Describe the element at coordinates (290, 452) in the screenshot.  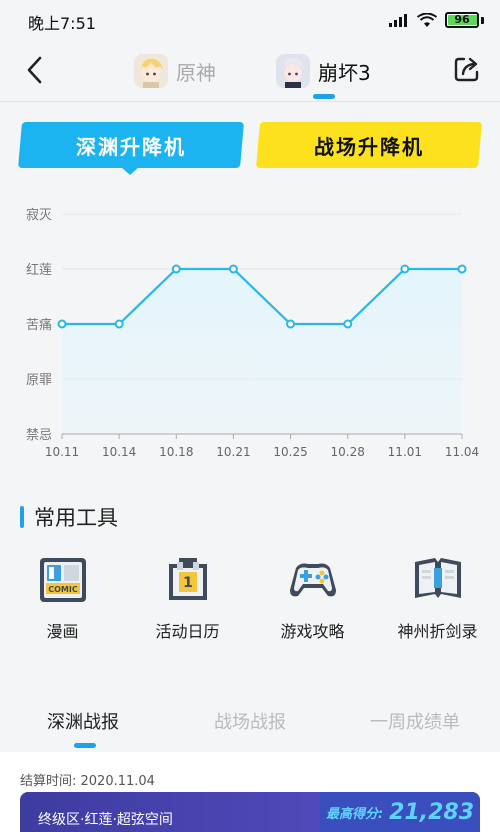
I see `x-tick-label: 10.25` at that location.